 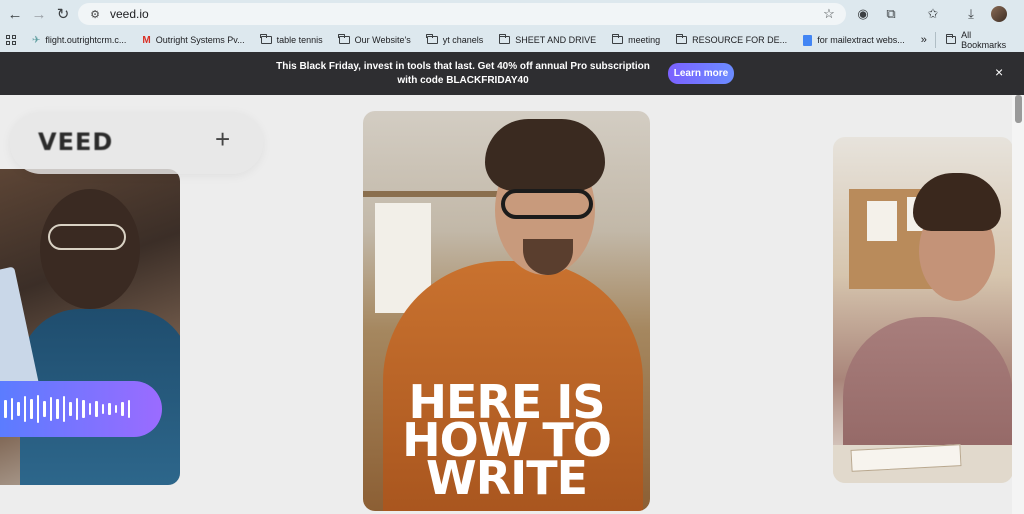 What do you see at coordinates (1018, 304) in the screenshot?
I see `page-scrollbar` at bounding box center [1018, 304].